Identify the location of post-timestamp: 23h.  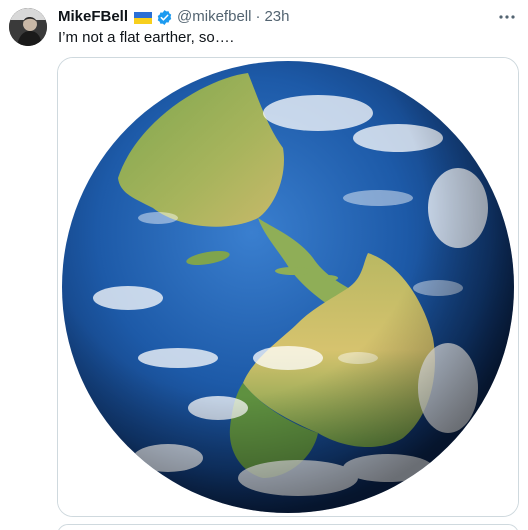
(276, 17).